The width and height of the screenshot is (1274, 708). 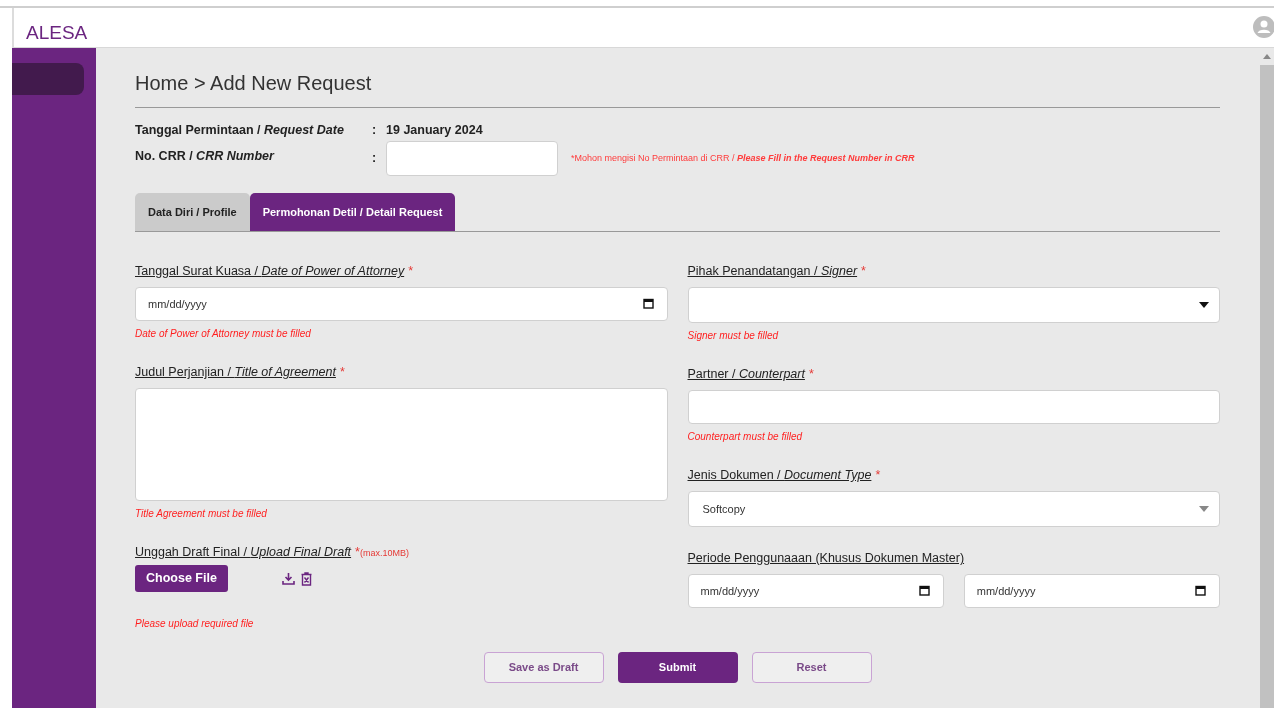 What do you see at coordinates (223, 334) in the screenshot?
I see `error-message: Date of Power of Attorney must be filled` at bounding box center [223, 334].